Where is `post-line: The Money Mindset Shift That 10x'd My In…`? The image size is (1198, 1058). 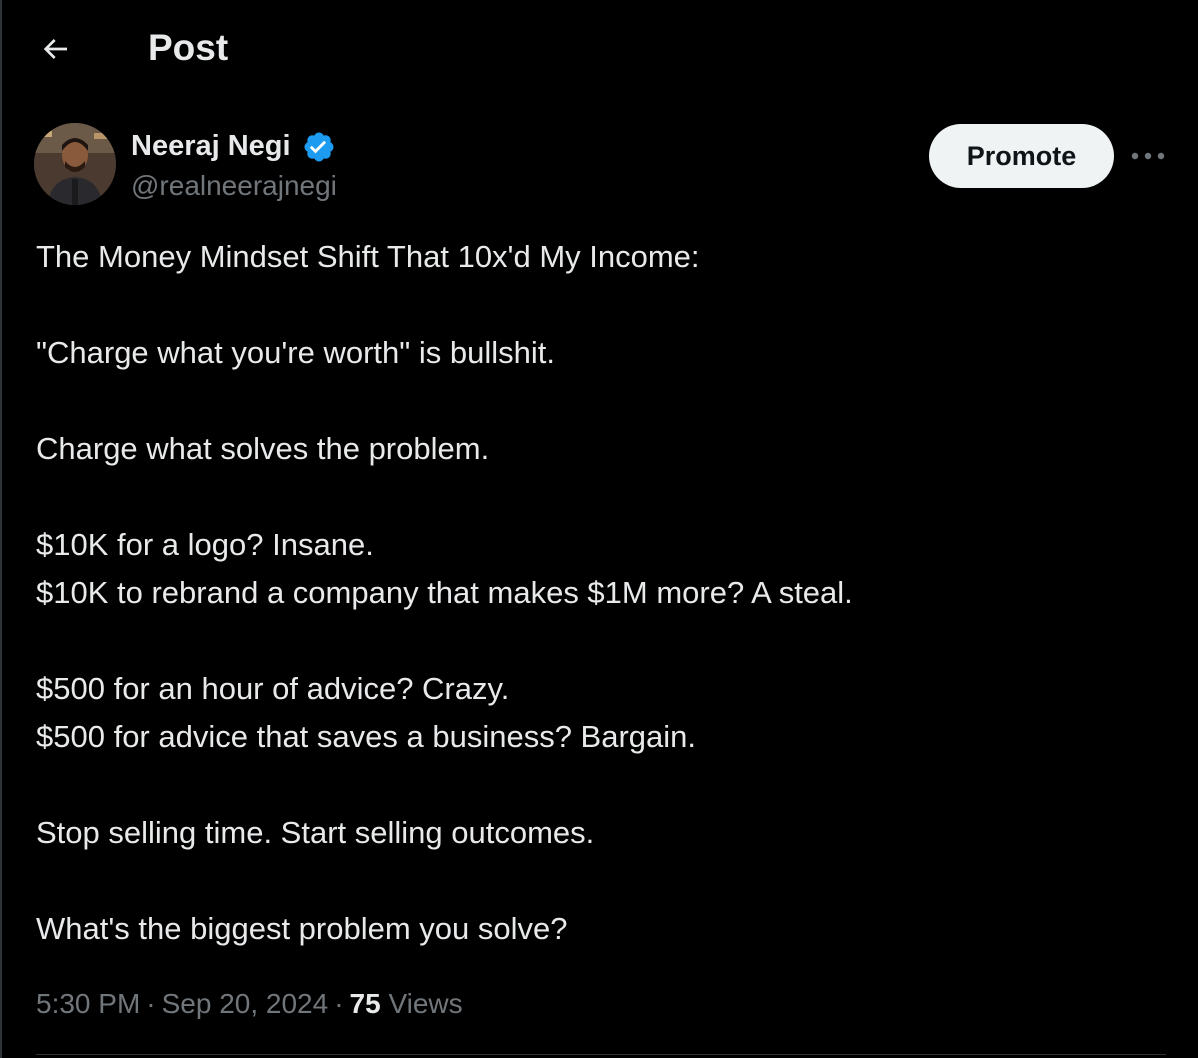
post-line: The Money Mindset Shift That 10x'd My In… is located at coordinates (368, 256).